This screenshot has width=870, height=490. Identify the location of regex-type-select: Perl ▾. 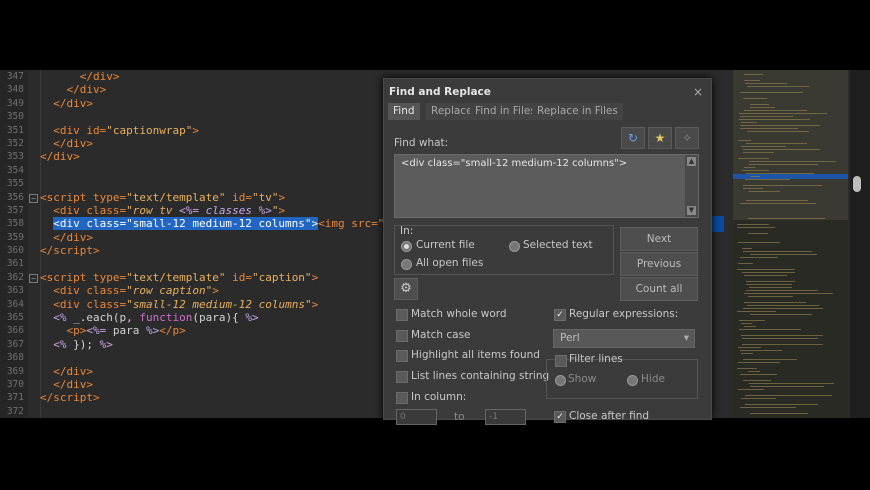
(624, 338).